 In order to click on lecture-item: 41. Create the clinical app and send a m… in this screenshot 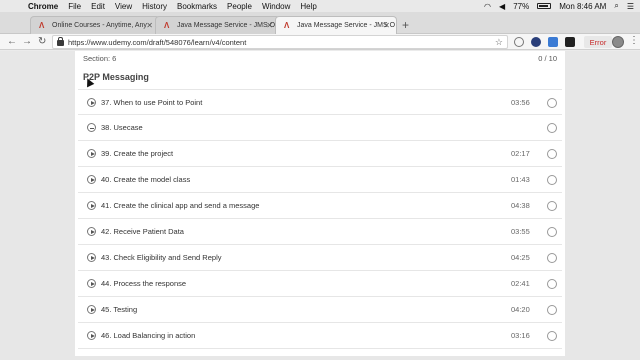, I will do `click(320, 206)`.